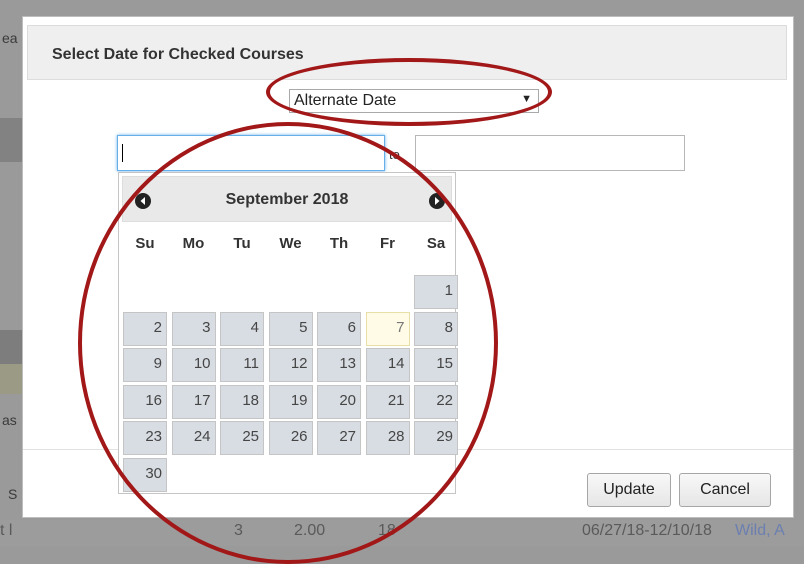 This screenshot has height=564, width=804. Describe the element at coordinates (760, 530) in the screenshot. I see `background-cell: Wild, A` at that location.